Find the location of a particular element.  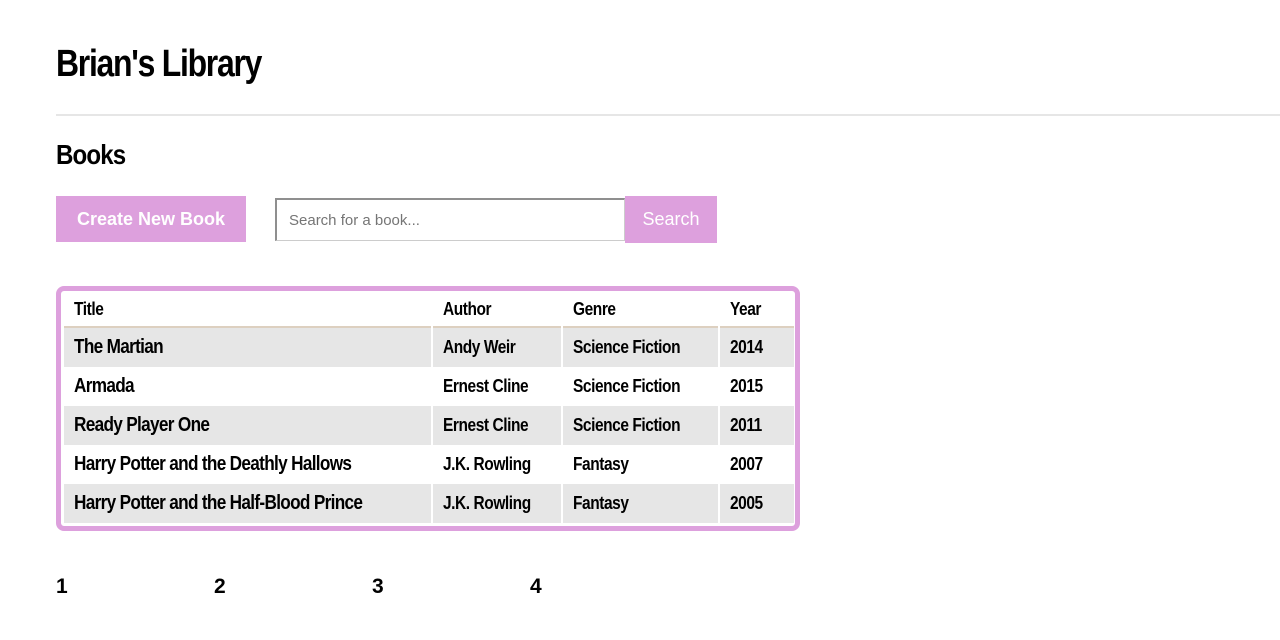

book-year-cell: 2011 is located at coordinates (757, 425).